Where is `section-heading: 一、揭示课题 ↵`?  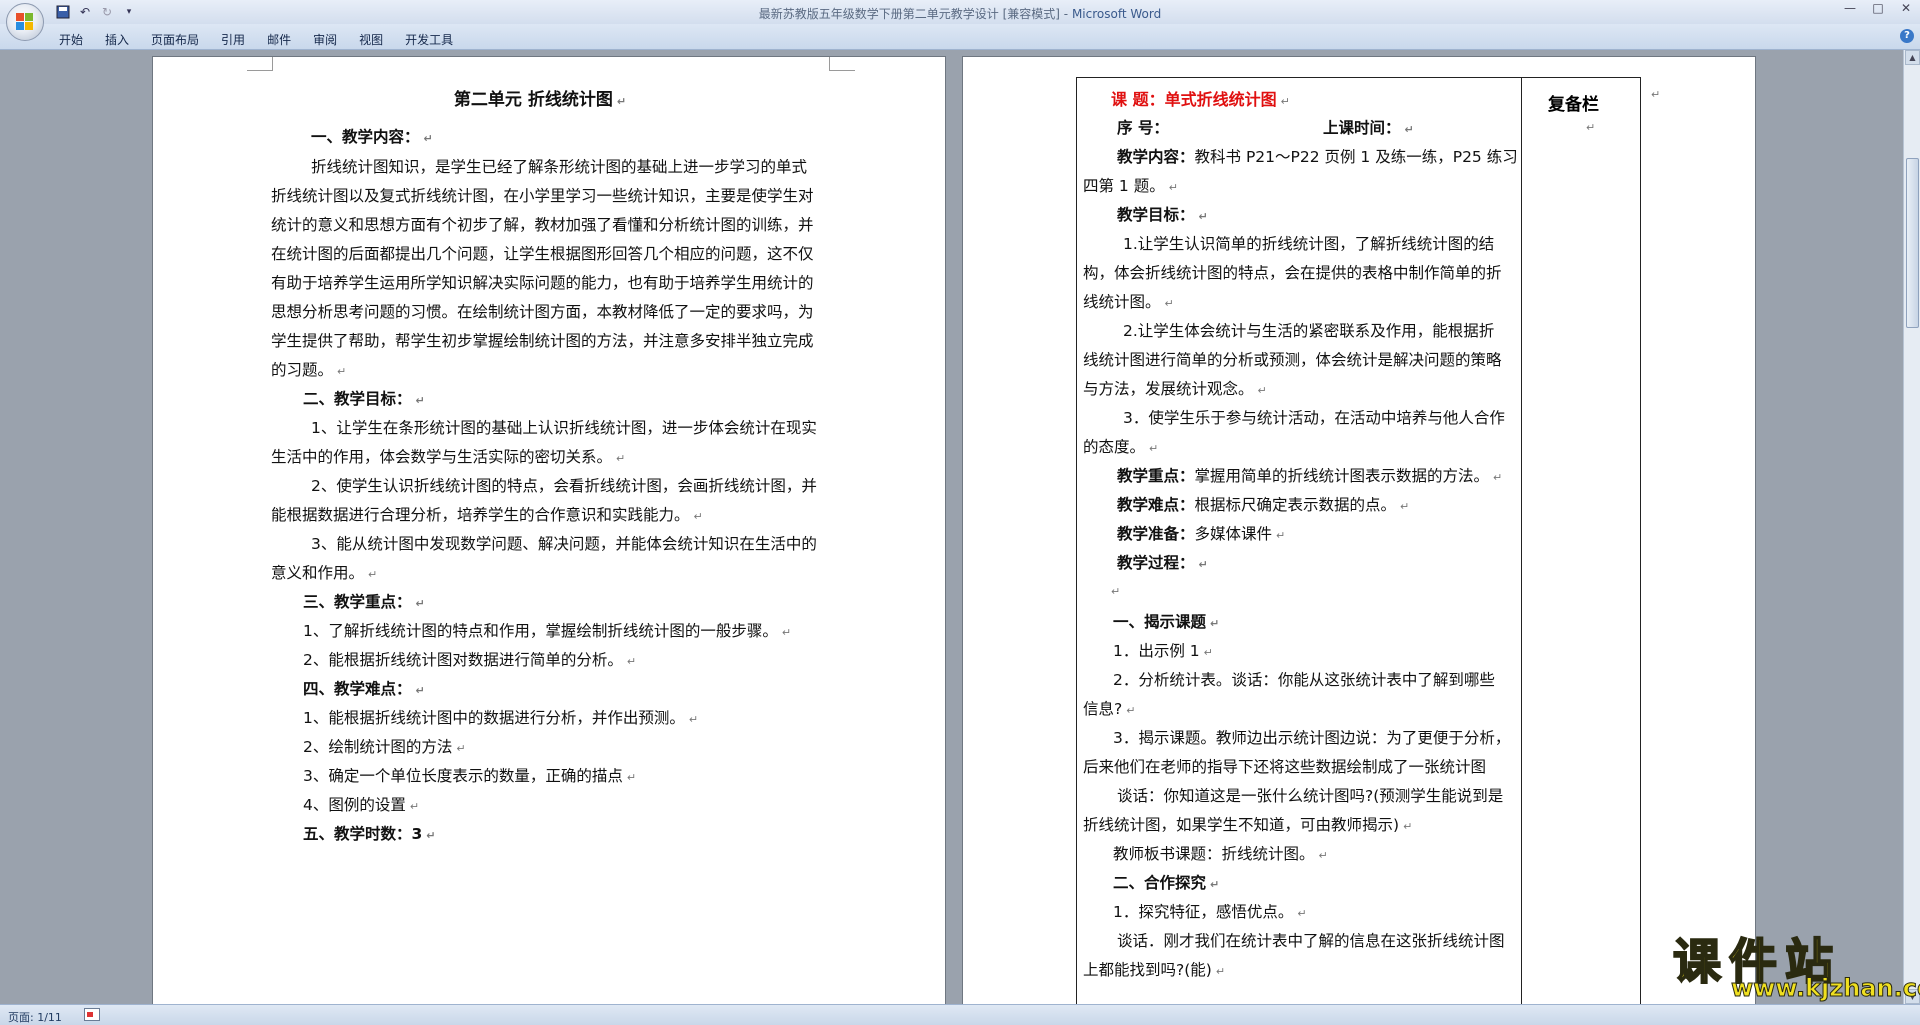
section-heading: 一、揭示课题 ↵ is located at coordinates (1166, 622).